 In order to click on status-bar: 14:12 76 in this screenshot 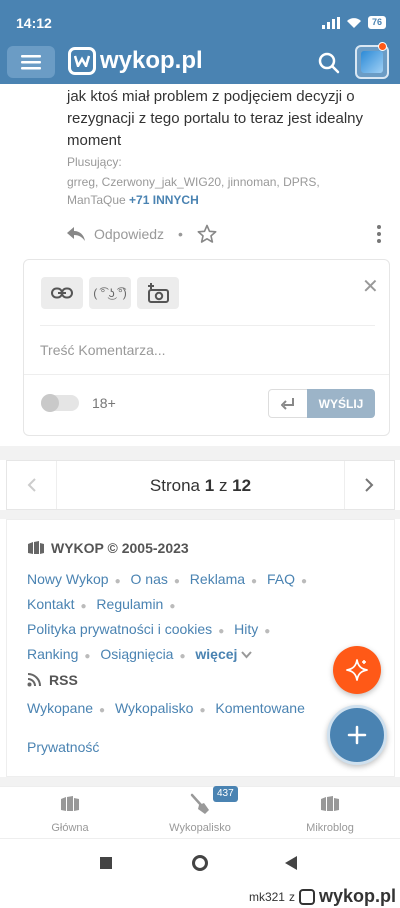, I will do `click(200, 20)`.